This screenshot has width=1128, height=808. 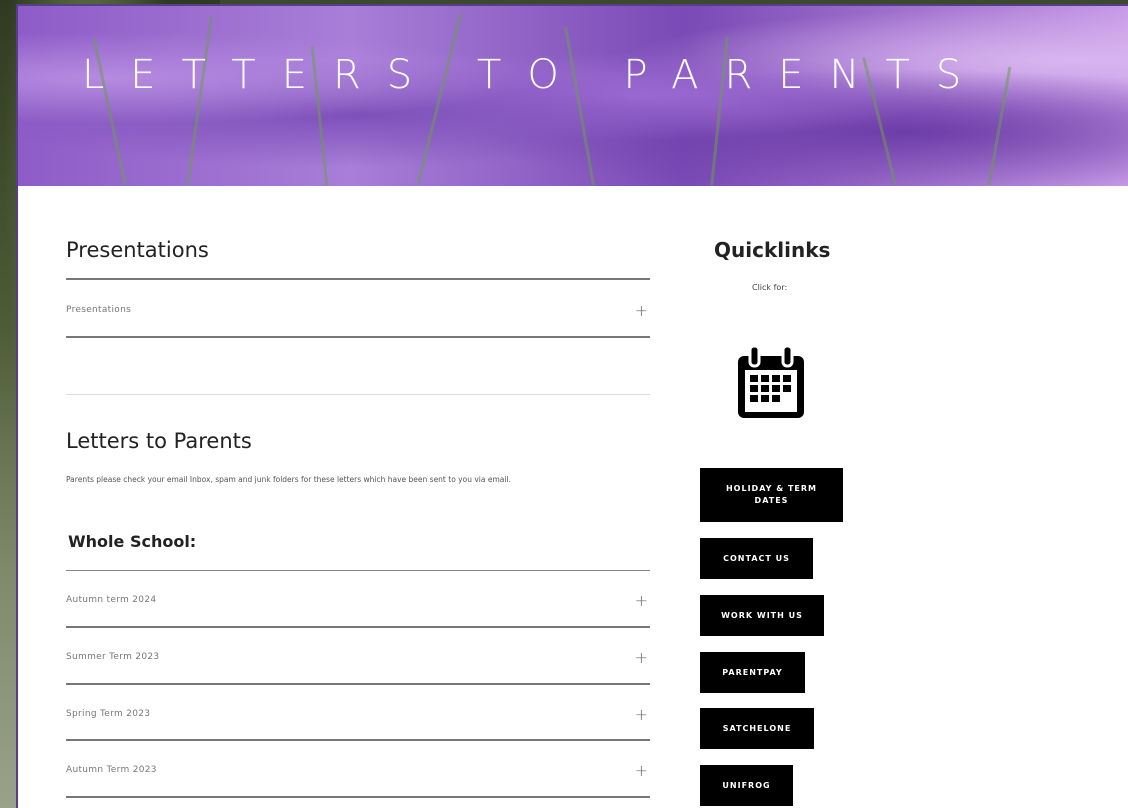 What do you see at coordinates (113, 657) in the screenshot?
I see `accordion-label: Summer Term 2023` at bounding box center [113, 657].